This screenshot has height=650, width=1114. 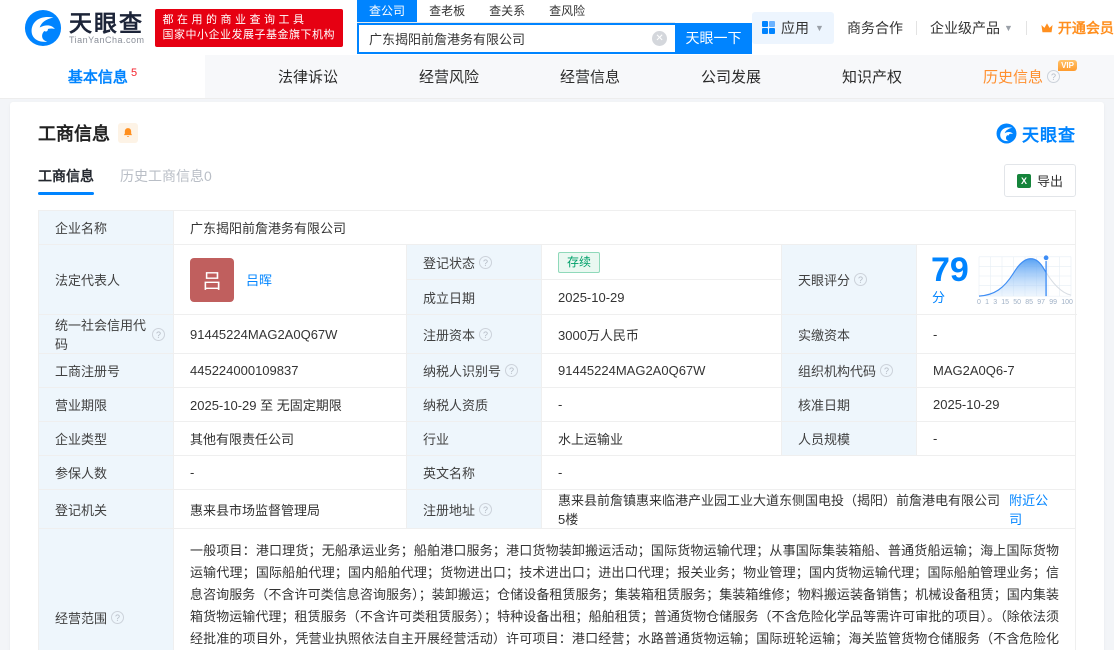 I want to click on table-row: 参保人数 - 英文名称 -, so click(x=557, y=473).